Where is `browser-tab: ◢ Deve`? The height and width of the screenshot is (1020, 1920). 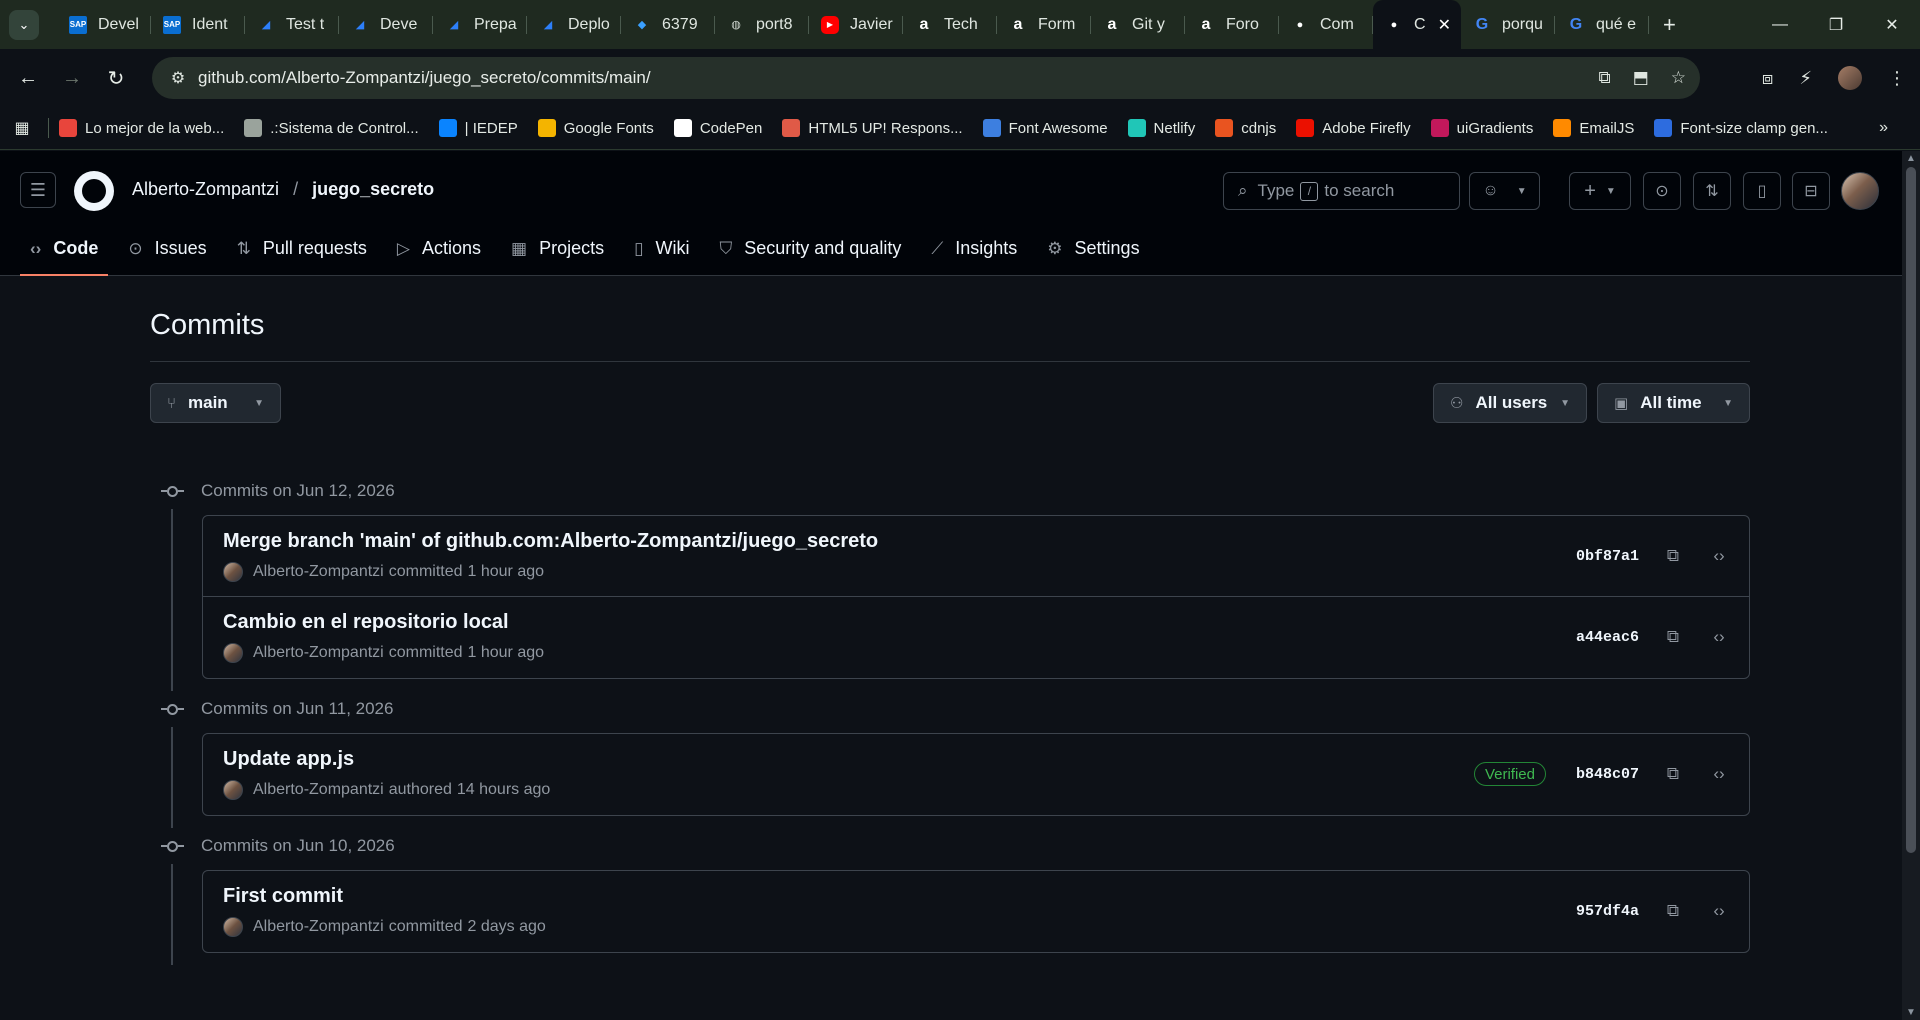 browser-tab: ◢ Deve is located at coordinates (386, 24).